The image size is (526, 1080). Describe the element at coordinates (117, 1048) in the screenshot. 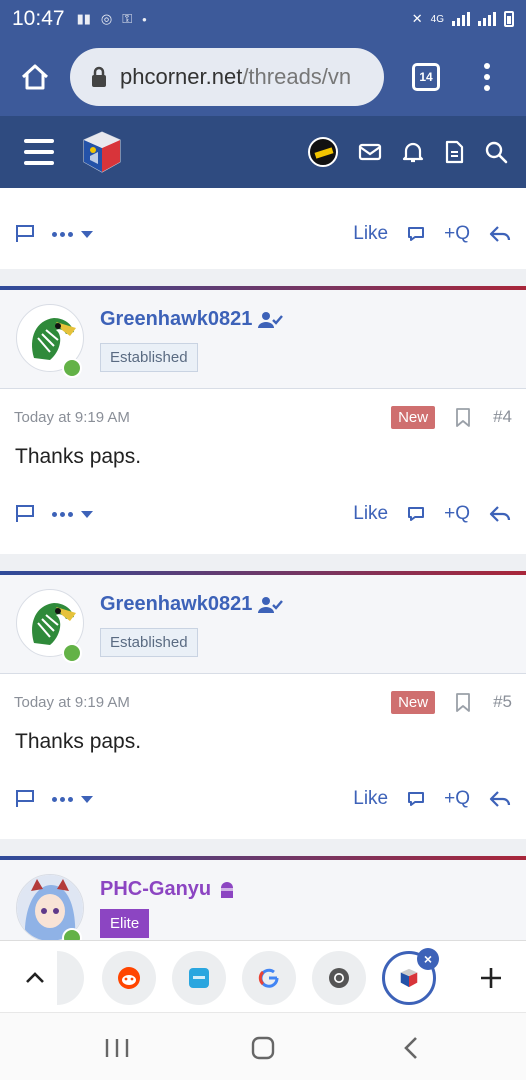

I see `recent-apps-icon` at that location.